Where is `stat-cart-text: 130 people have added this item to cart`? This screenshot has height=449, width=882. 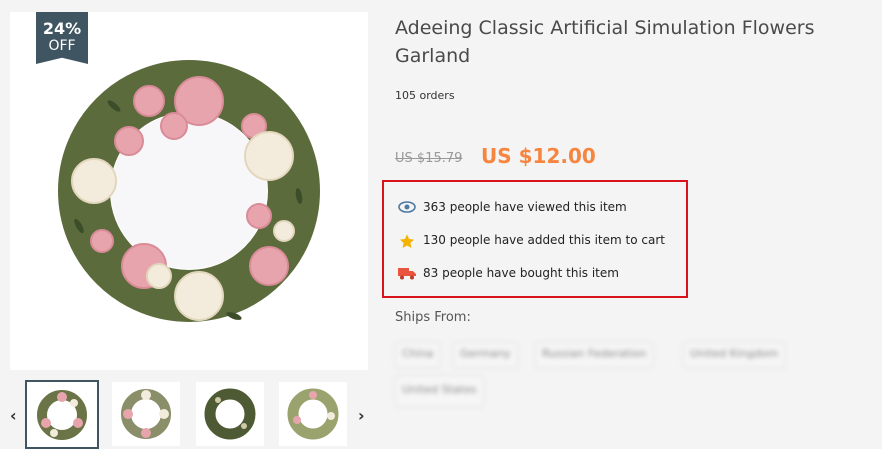
stat-cart-text: 130 people have added this item to cart is located at coordinates (544, 240).